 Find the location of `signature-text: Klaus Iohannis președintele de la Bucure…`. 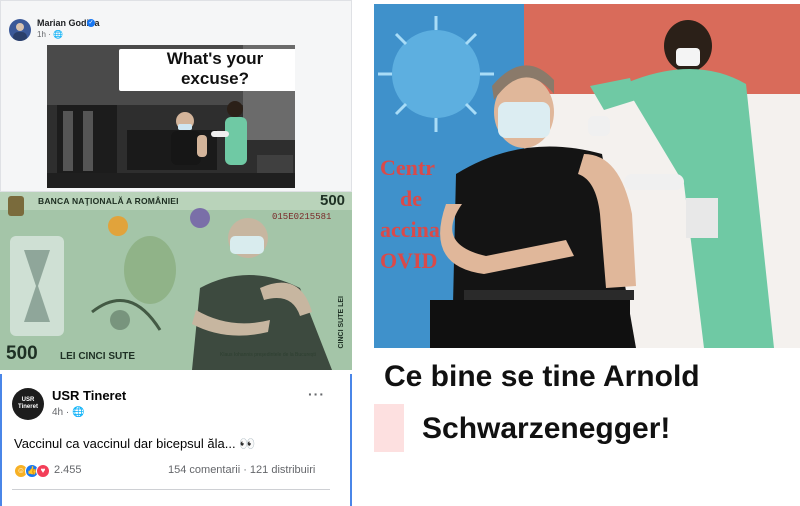

signature-text: Klaus Iohannis președintele de la Bucure… is located at coordinates (268, 355).